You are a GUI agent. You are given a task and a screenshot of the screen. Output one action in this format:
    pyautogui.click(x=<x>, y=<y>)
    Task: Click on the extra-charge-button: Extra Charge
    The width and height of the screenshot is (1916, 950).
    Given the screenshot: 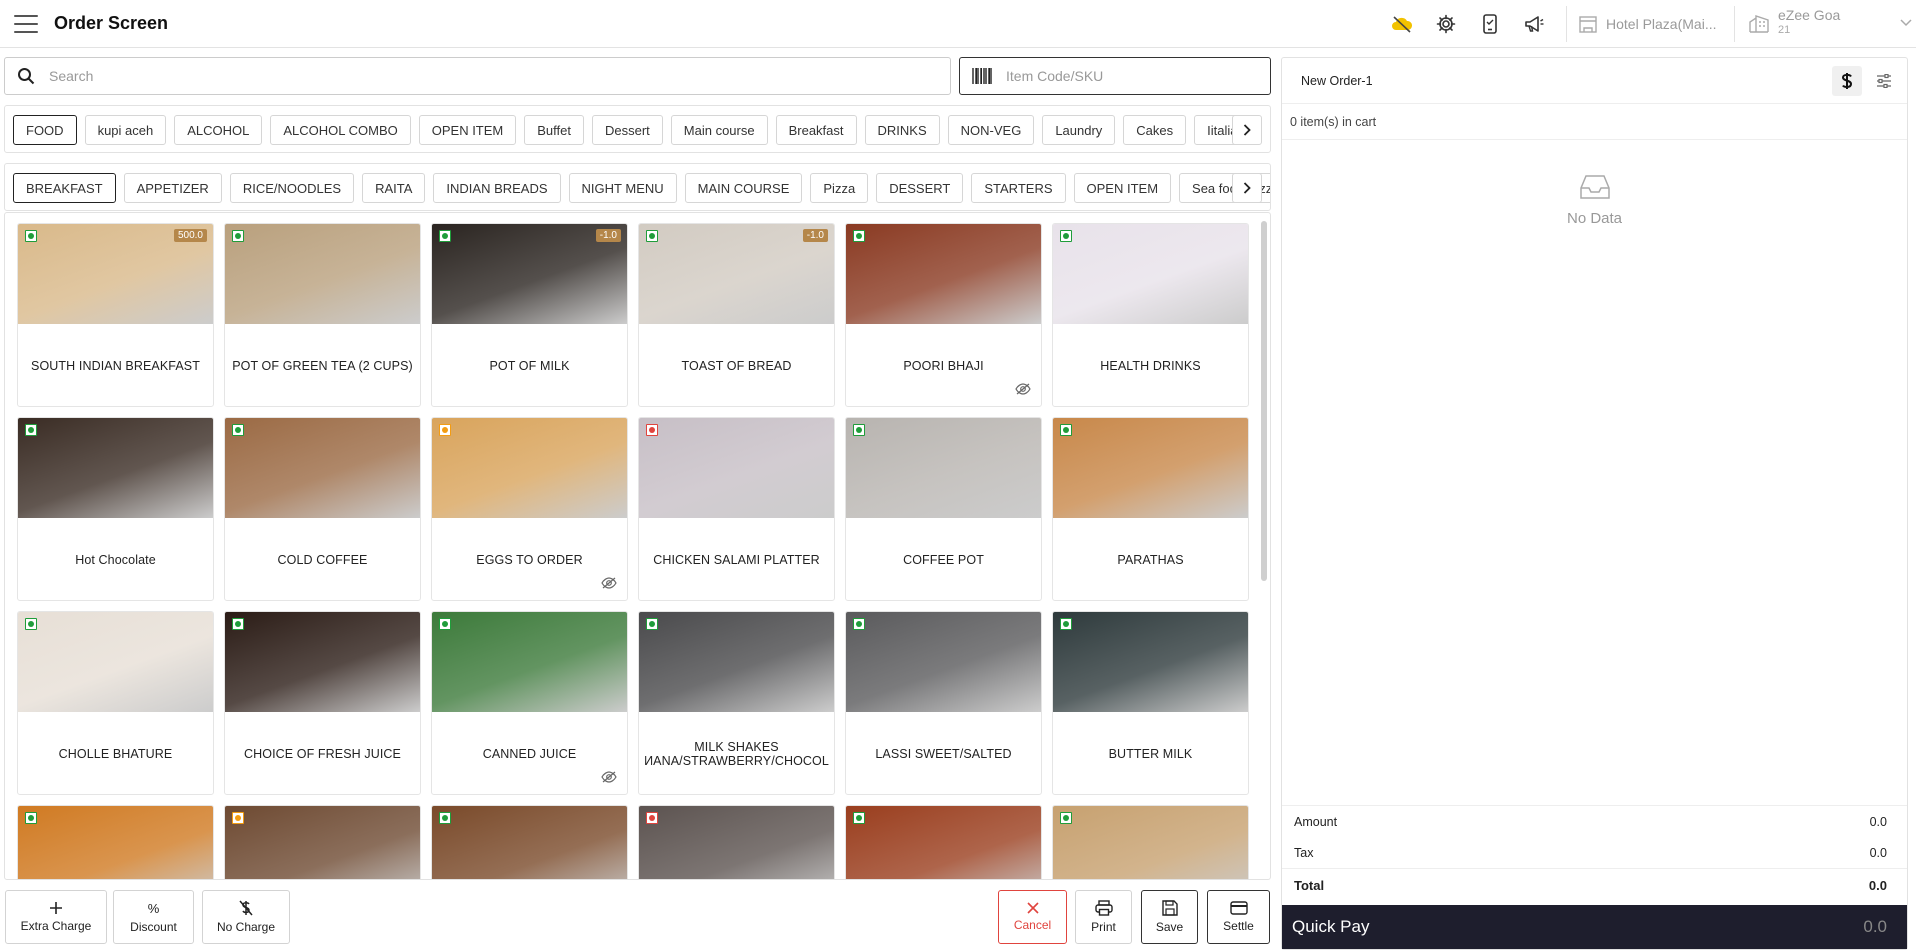 What is the action you would take?
    pyautogui.click(x=56, y=917)
    